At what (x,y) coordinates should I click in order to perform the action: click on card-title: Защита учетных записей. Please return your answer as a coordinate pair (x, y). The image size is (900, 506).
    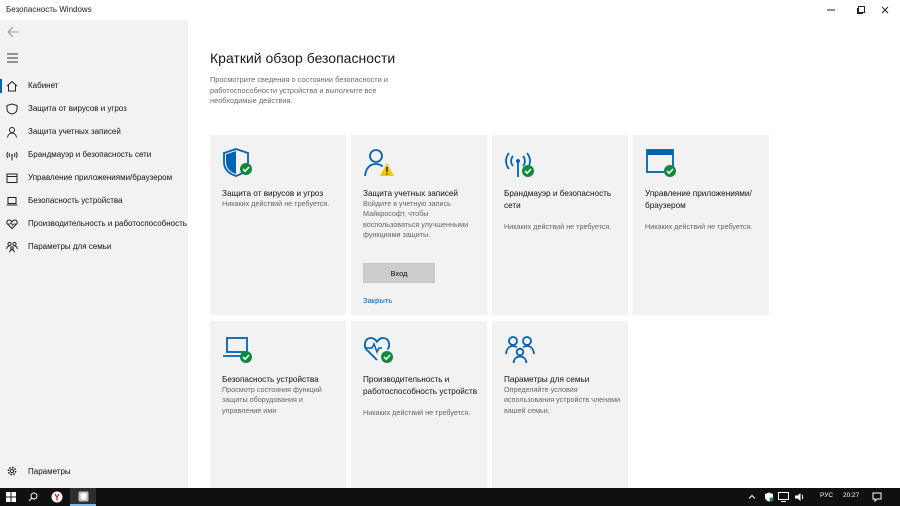
    Looking at the image, I should click on (410, 193).